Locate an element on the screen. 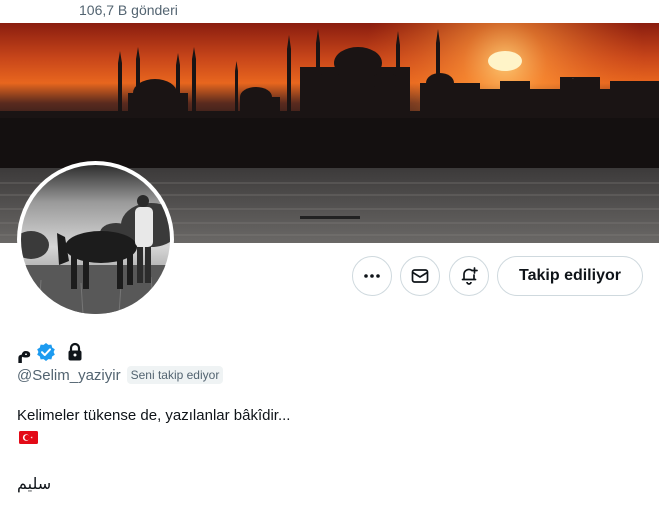 The image size is (659, 507). profile-name-row: م is located at coordinates (50, 351).